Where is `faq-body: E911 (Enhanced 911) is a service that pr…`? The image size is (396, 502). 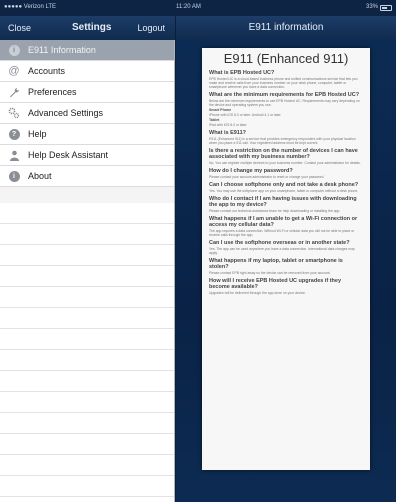
faq-body: E911 (Enhanced 911) is a service that pr… is located at coordinates (282, 141).